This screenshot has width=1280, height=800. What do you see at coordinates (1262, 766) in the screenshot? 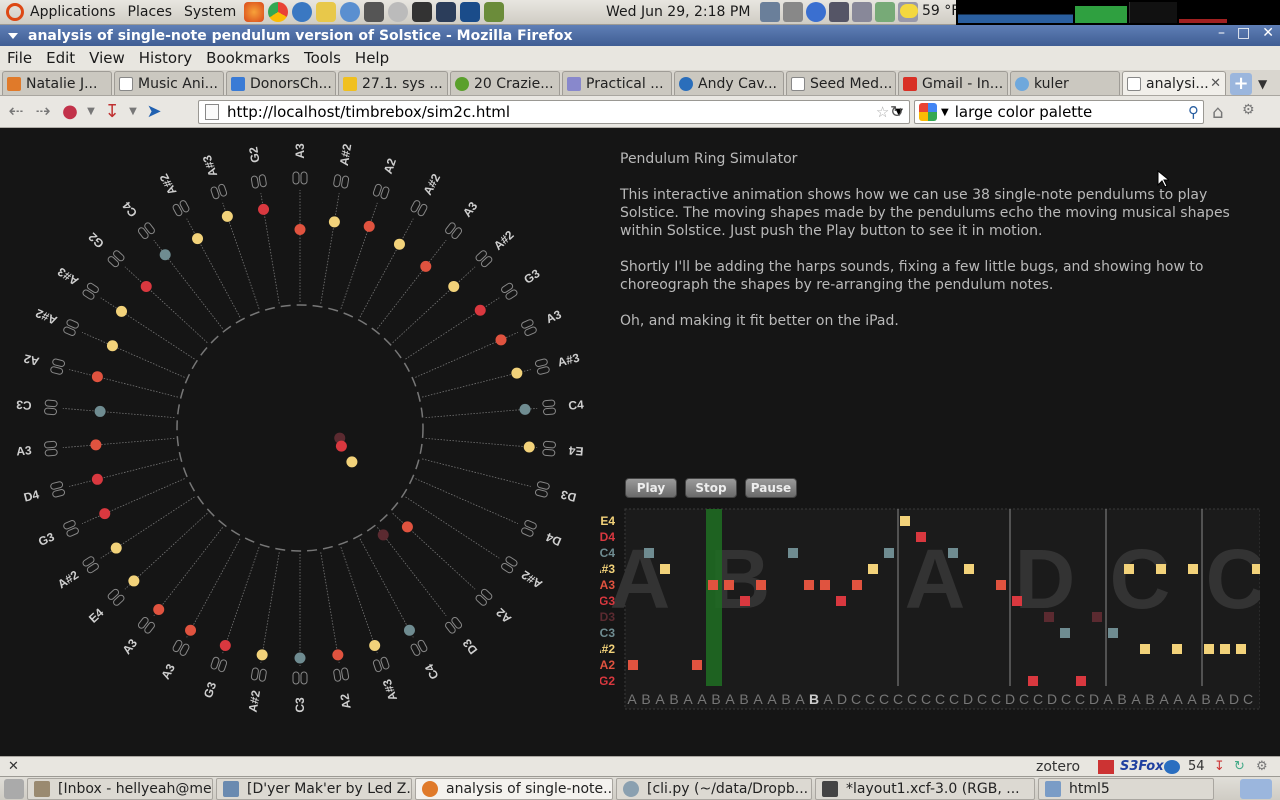
I see `tools-status-icon: ⚙` at bounding box center [1262, 766].